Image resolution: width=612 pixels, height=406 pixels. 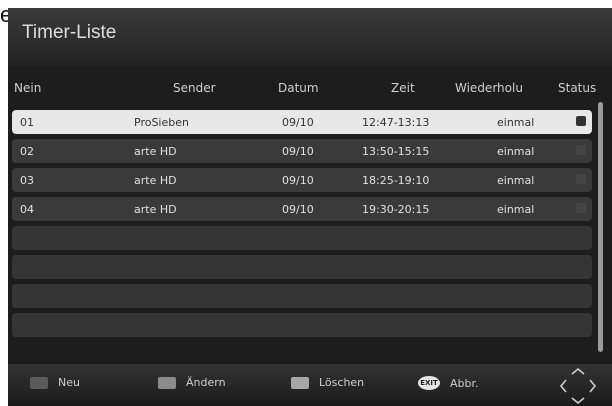 I want to click on scrollbar-thumb, so click(x=600, y=227).